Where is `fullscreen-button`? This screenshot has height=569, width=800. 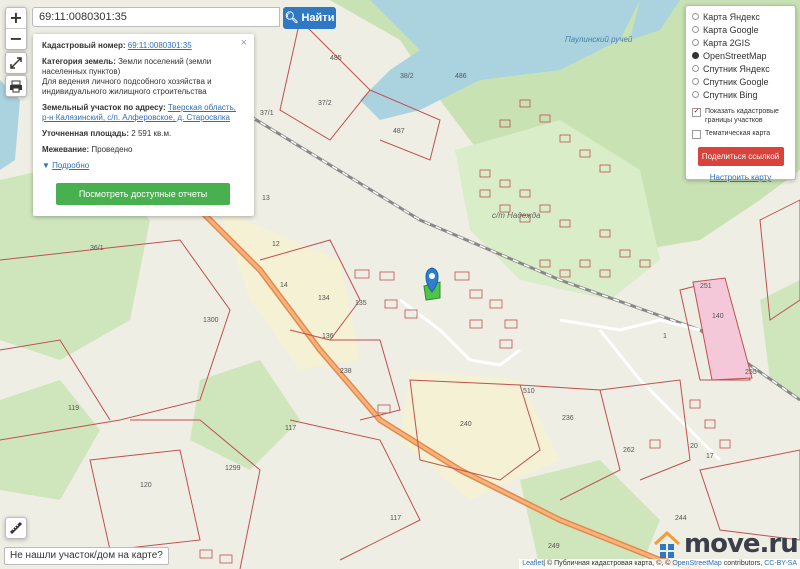 fullscreen-button is located at coordinates (16, 63).